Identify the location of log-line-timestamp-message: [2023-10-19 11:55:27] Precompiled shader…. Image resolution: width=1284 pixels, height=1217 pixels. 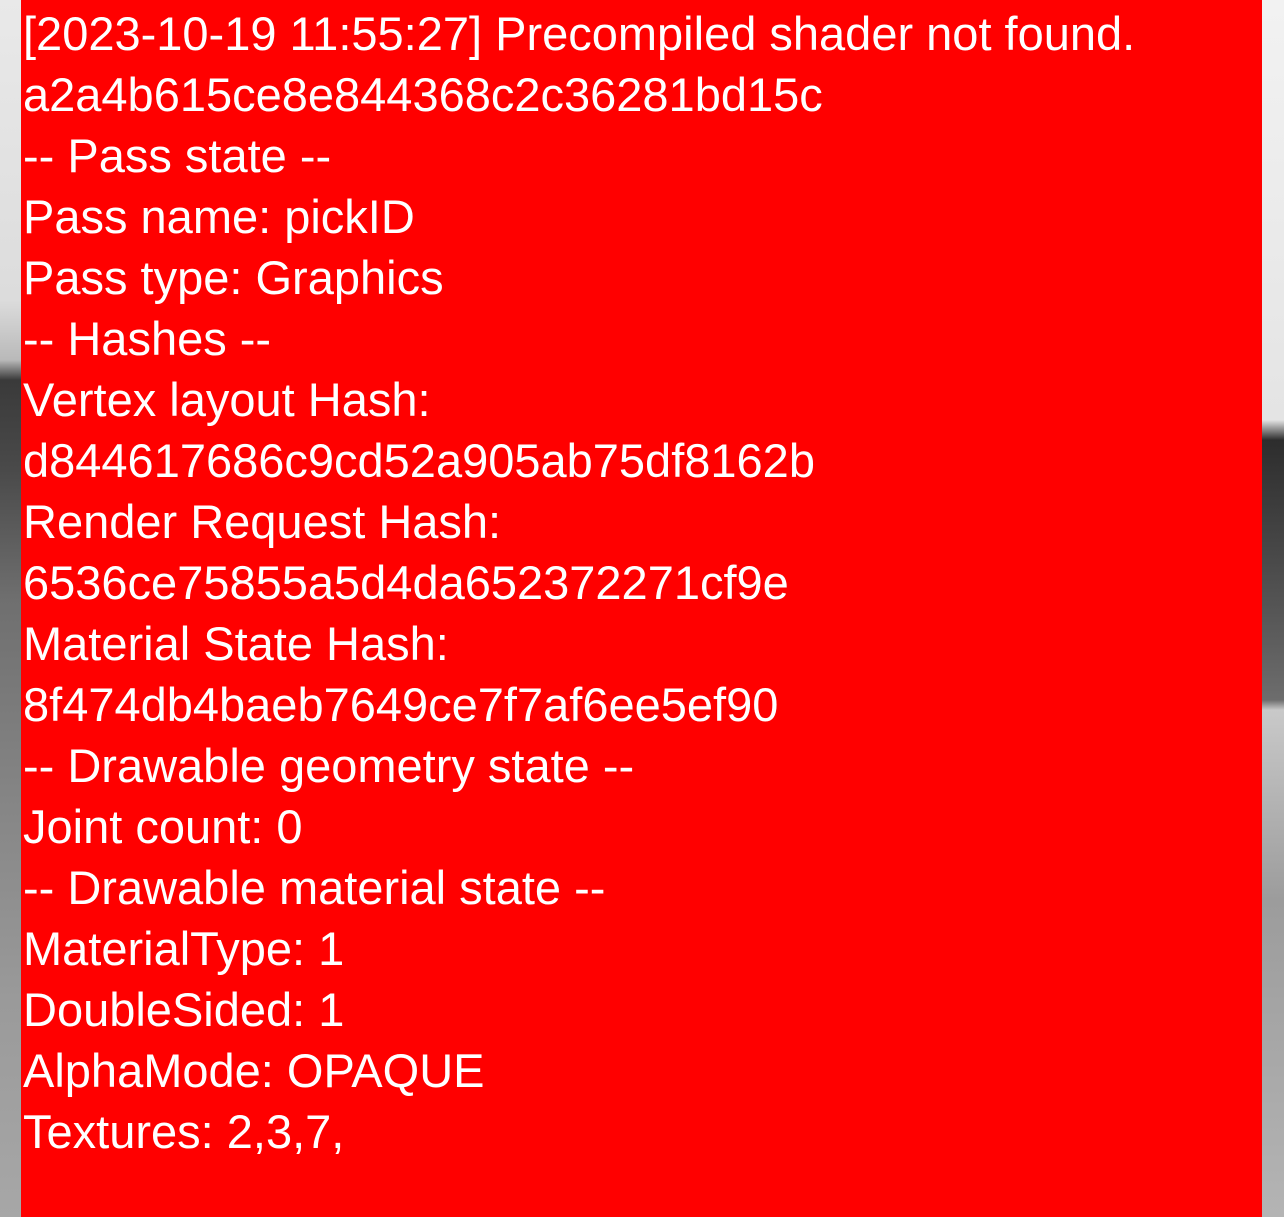
(579, 33).